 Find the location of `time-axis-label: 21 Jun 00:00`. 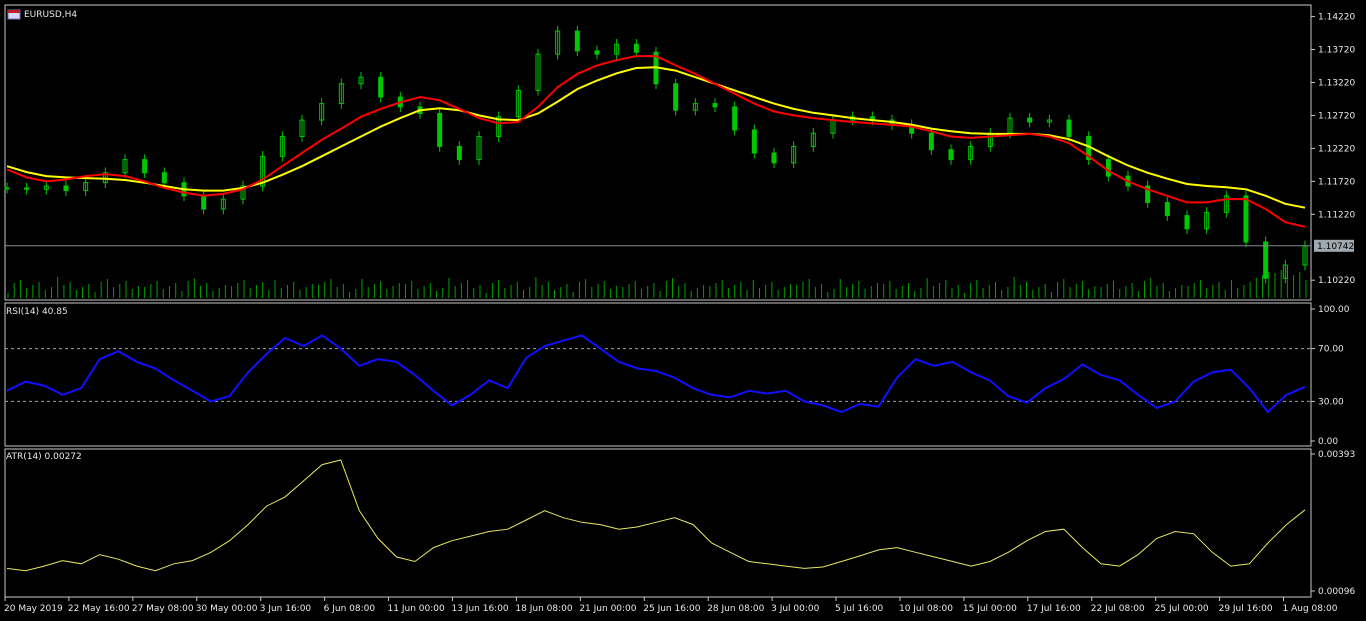

time-axis-label: 21 Jun 00:00 is located at coordinates (607, 609).